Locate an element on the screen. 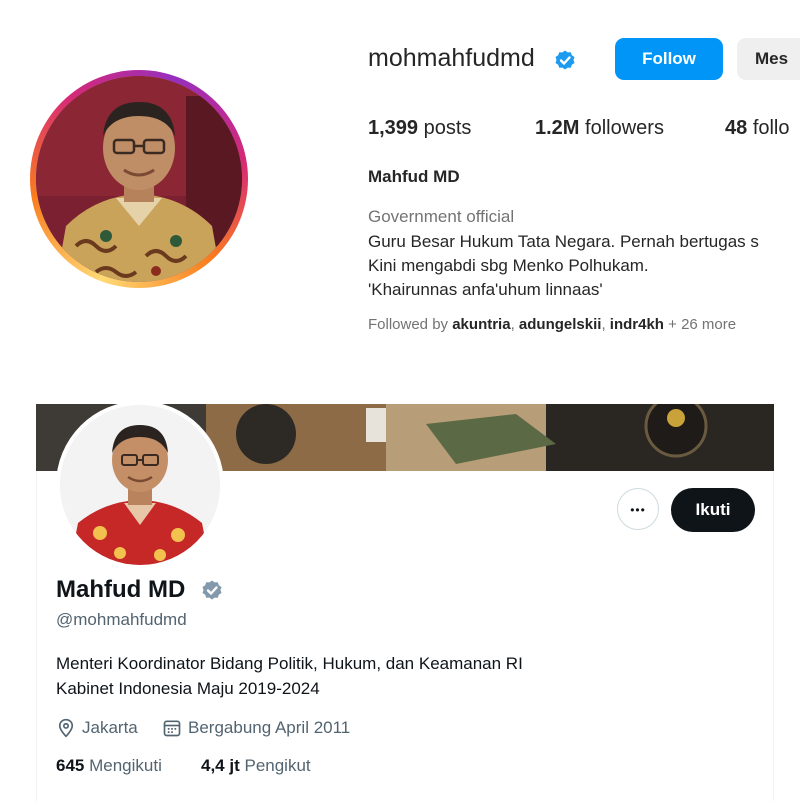  tw-bio-line: Kabinet Indonesia Maju 2019-2024 is located at coordinates (188, 688).